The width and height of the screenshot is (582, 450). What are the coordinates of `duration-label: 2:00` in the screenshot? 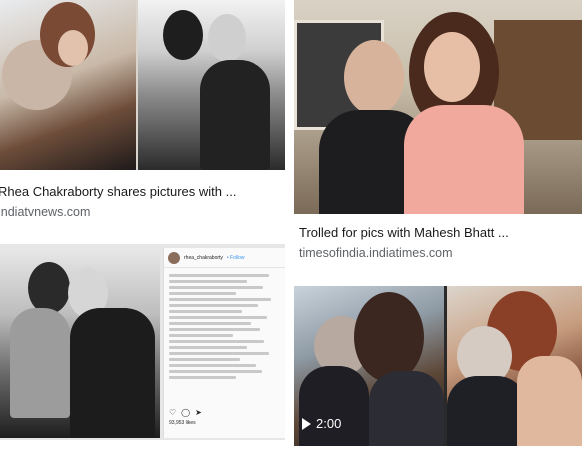 It's located at (329, 423).